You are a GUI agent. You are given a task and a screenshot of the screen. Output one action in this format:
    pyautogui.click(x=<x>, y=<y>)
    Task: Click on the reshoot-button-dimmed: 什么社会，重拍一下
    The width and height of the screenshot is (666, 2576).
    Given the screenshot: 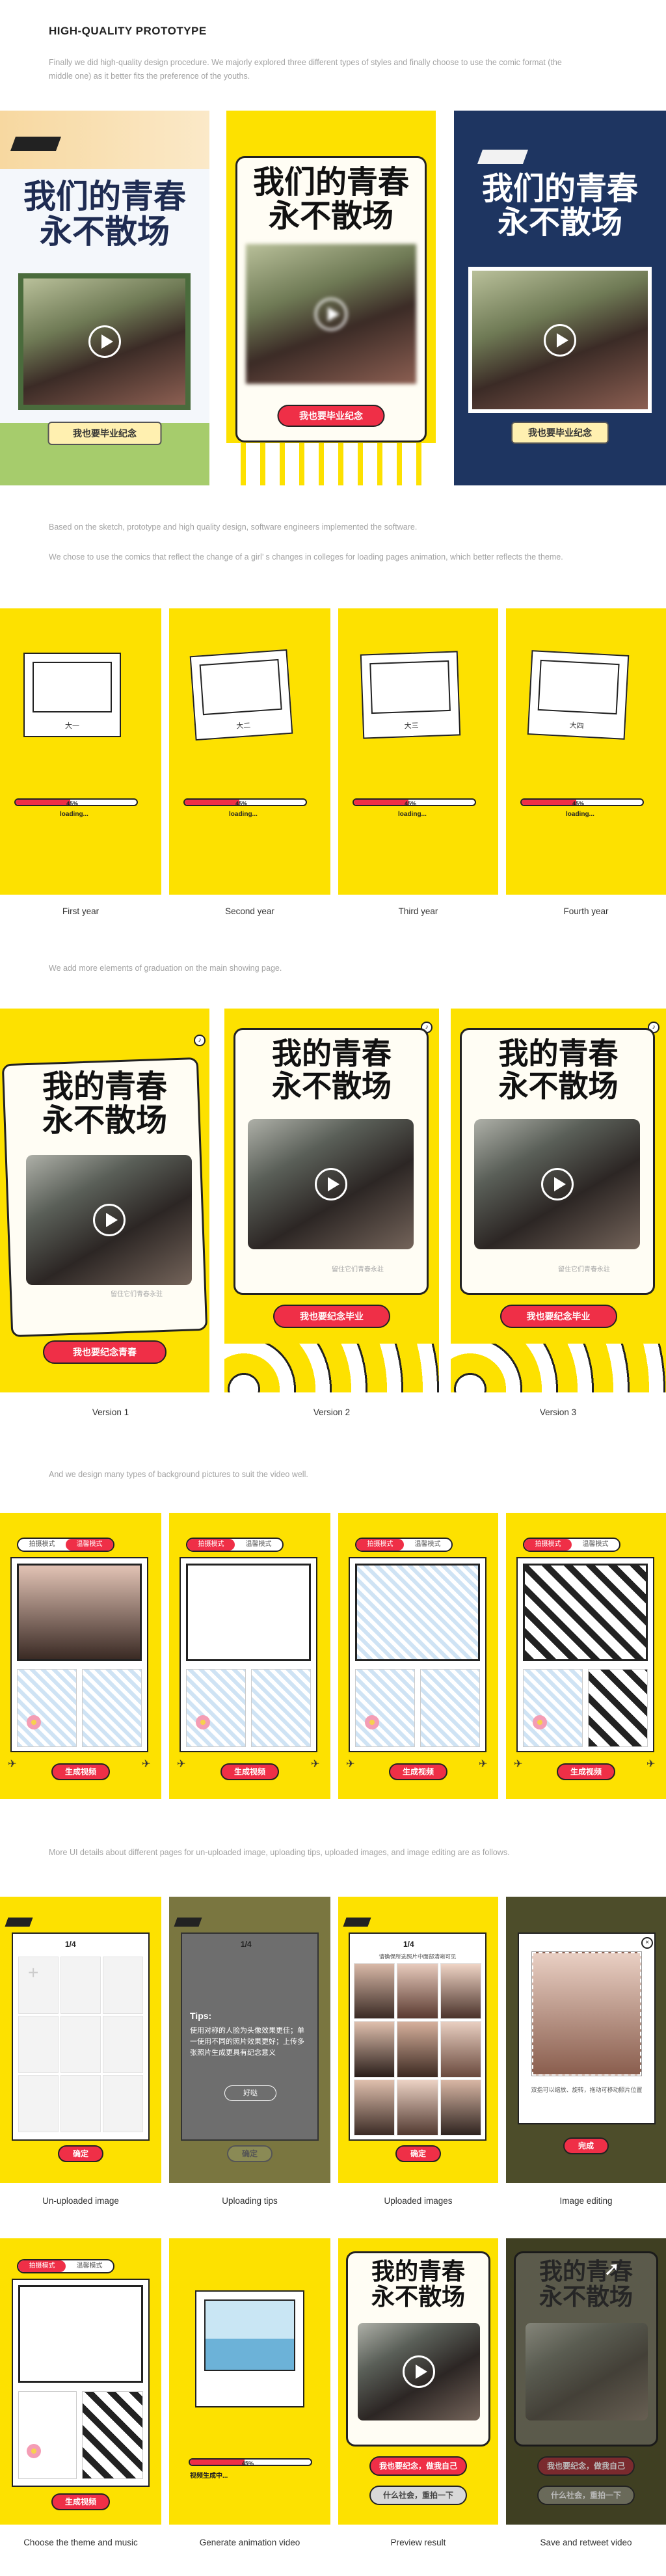 What is the action you would take?
    pyautogui.click(x=586, y=2495)
    